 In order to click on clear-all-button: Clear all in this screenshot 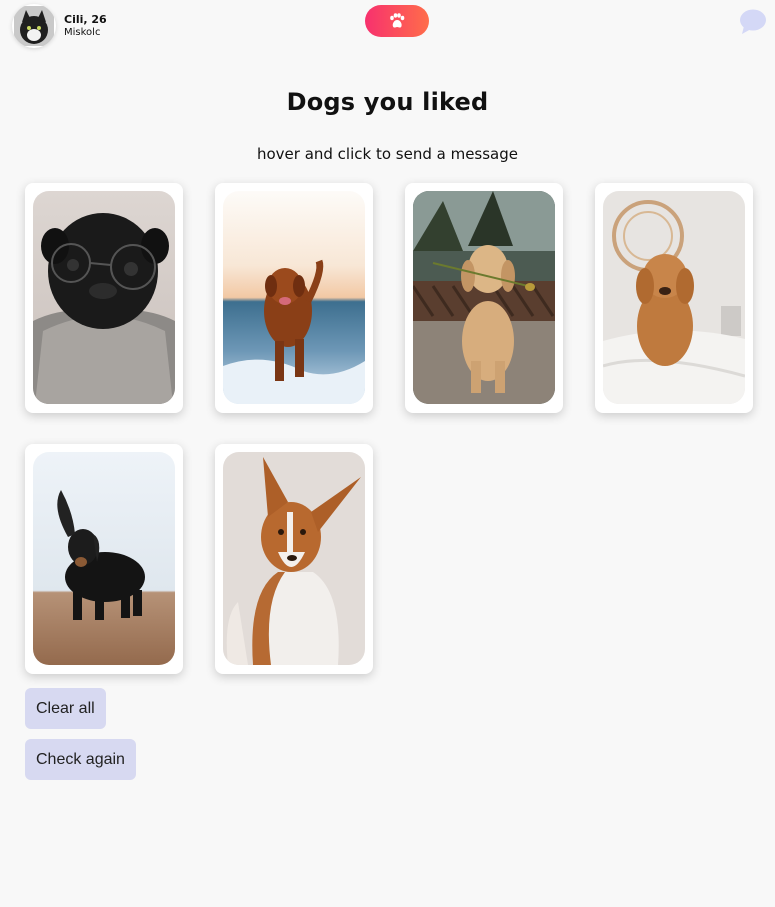, I will do `click(65, 708)`.